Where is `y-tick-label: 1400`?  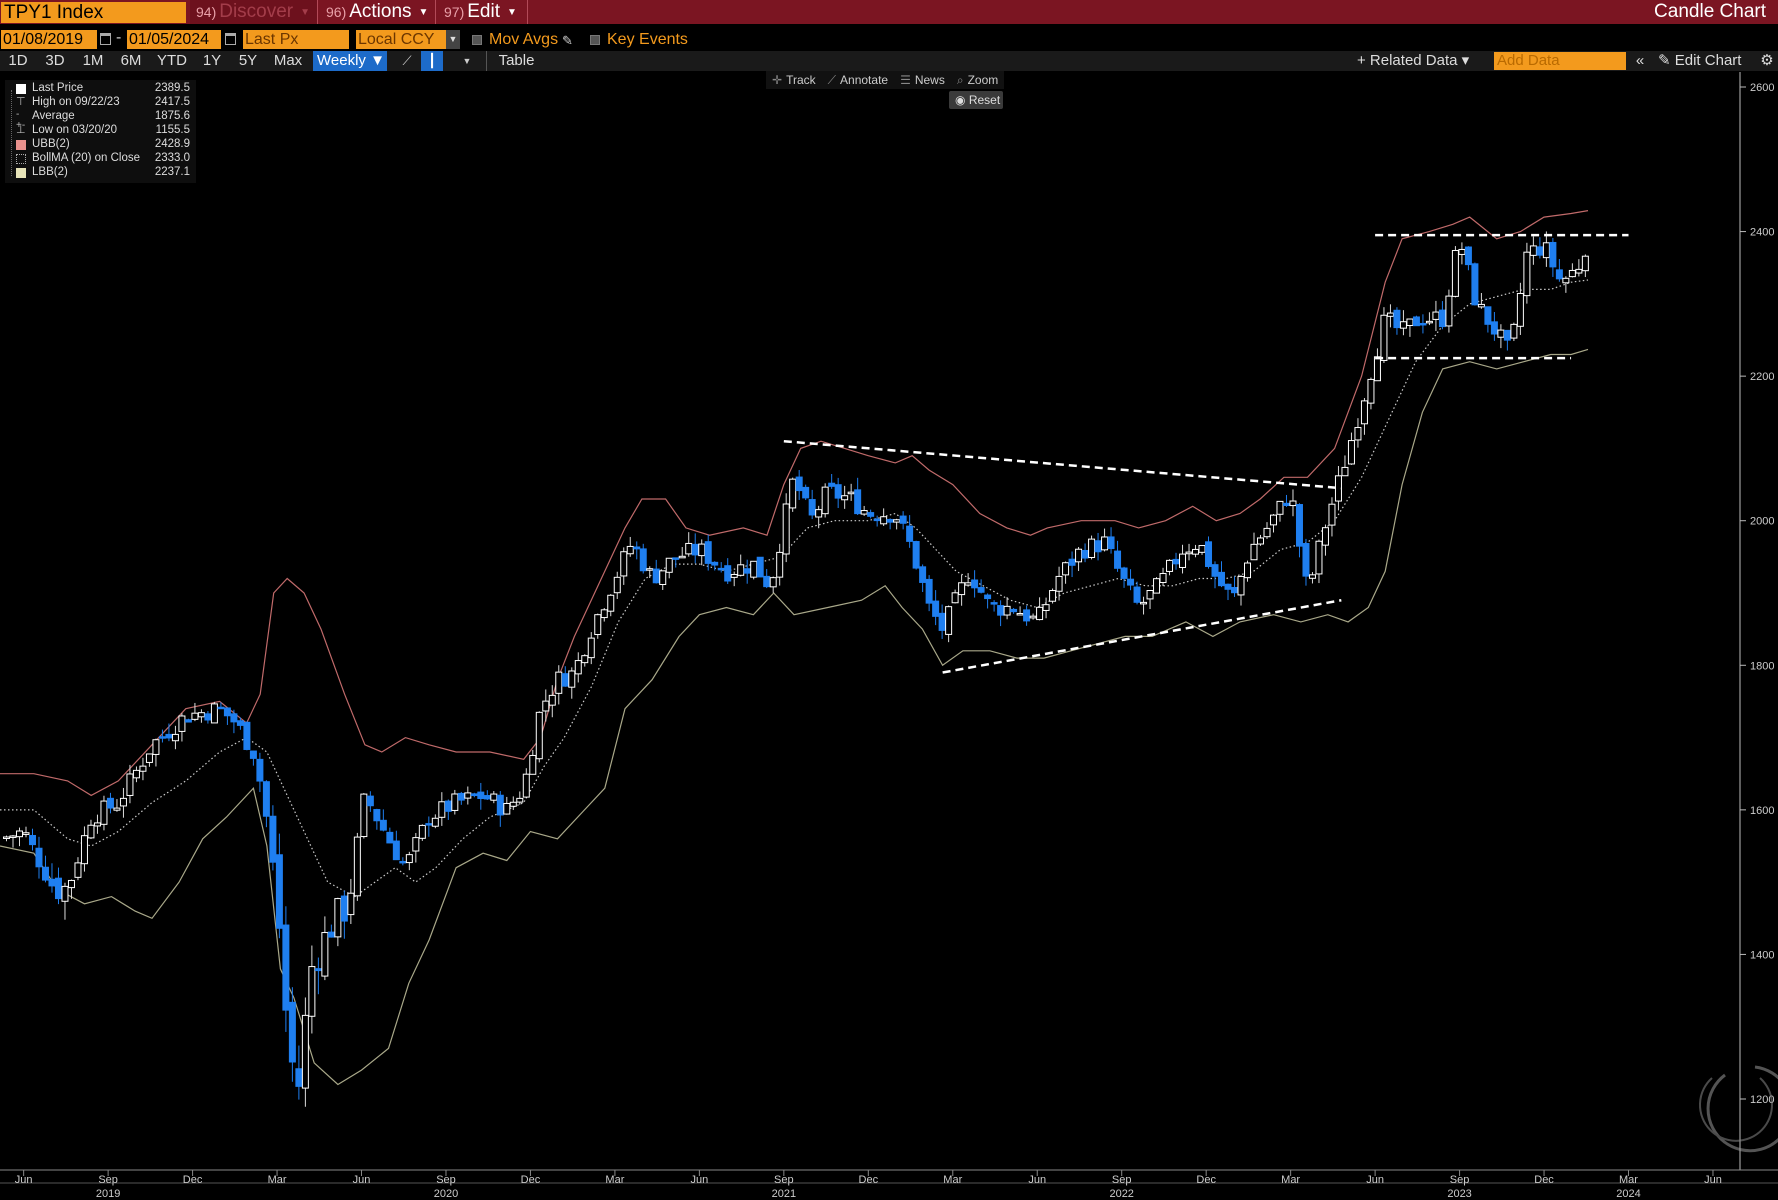
y-tick-label: 1400 is located at coordinates (1762, 955).